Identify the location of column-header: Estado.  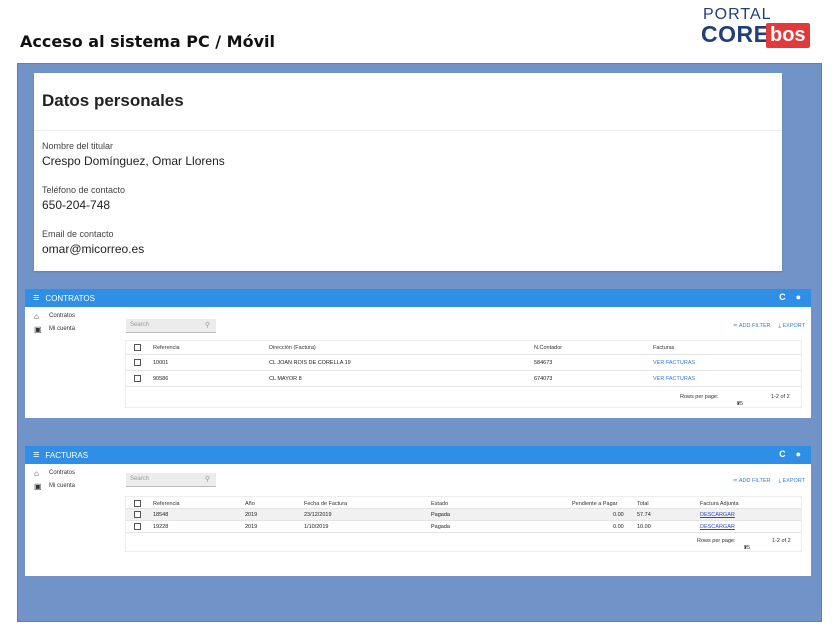
(439, 504).